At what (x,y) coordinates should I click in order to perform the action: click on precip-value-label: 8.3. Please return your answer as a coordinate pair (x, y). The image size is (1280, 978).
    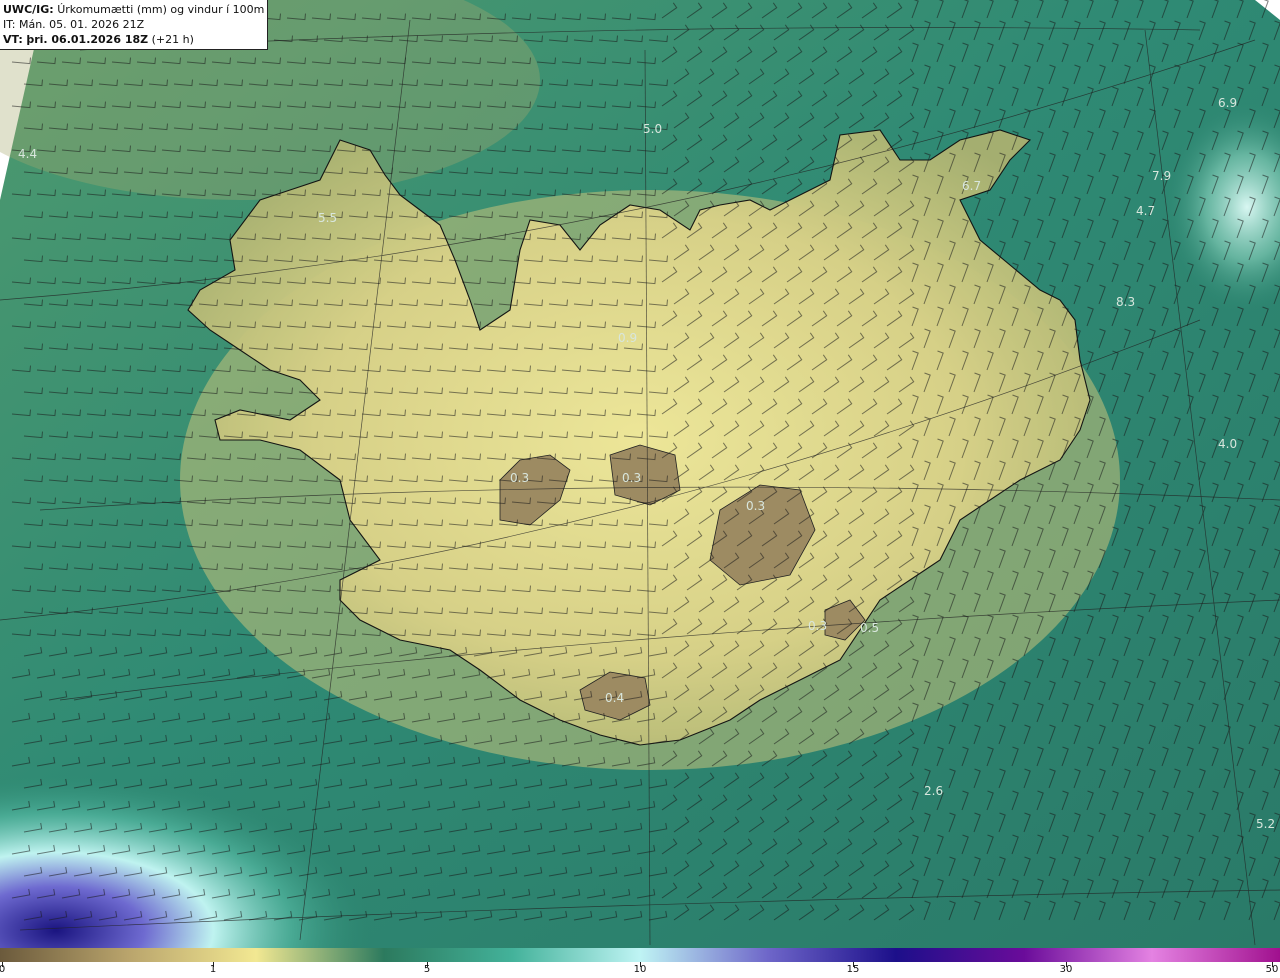
    Looking at the image, I should click on (1125, 302).